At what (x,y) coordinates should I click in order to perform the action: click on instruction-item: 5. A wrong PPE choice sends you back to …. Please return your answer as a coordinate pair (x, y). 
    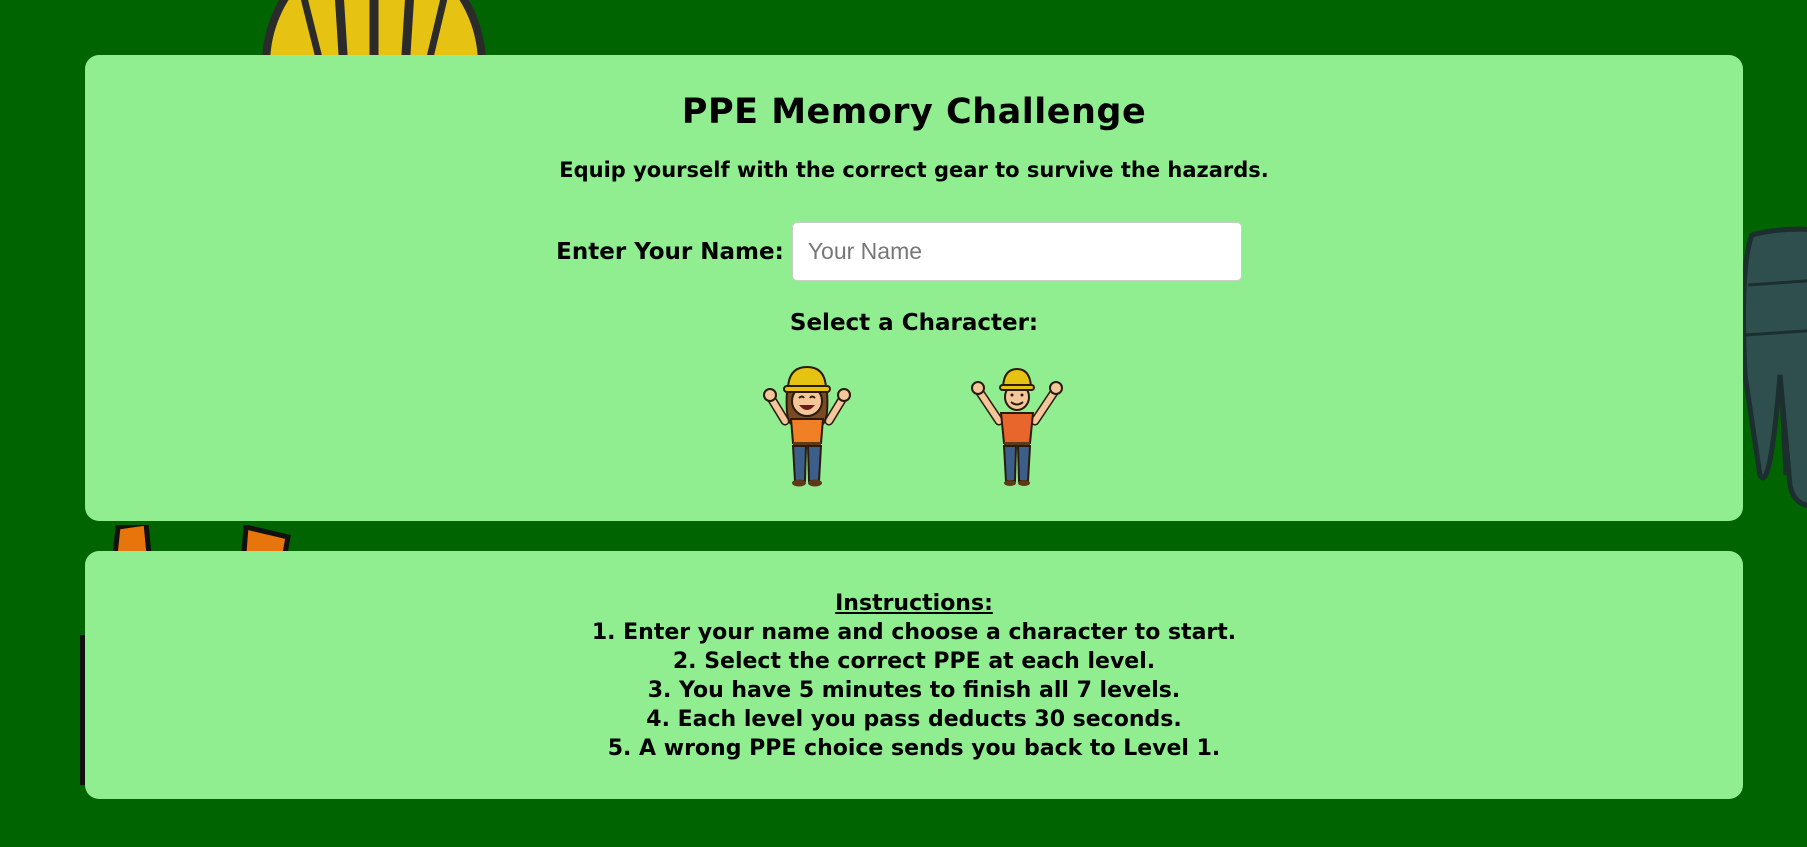
    Looking at the image, I should click on (914, 748).